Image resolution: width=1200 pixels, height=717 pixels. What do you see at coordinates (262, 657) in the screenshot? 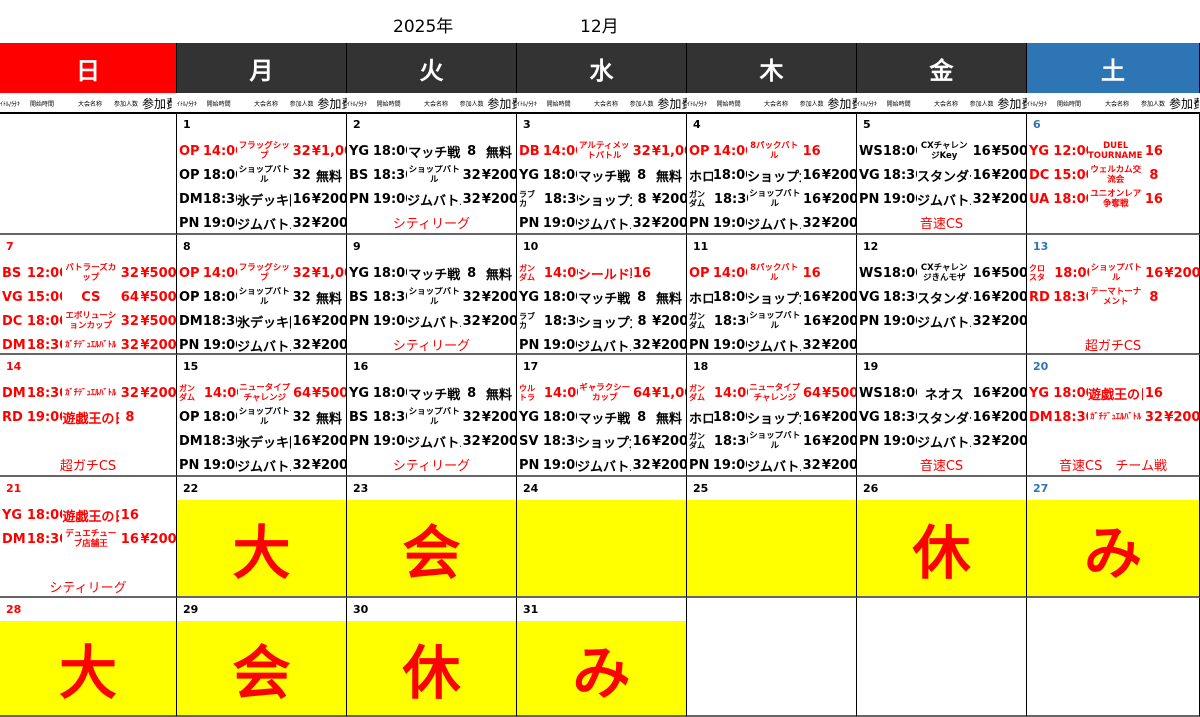
I see `day-cell: 29 会` at bounding box center [262, 657].